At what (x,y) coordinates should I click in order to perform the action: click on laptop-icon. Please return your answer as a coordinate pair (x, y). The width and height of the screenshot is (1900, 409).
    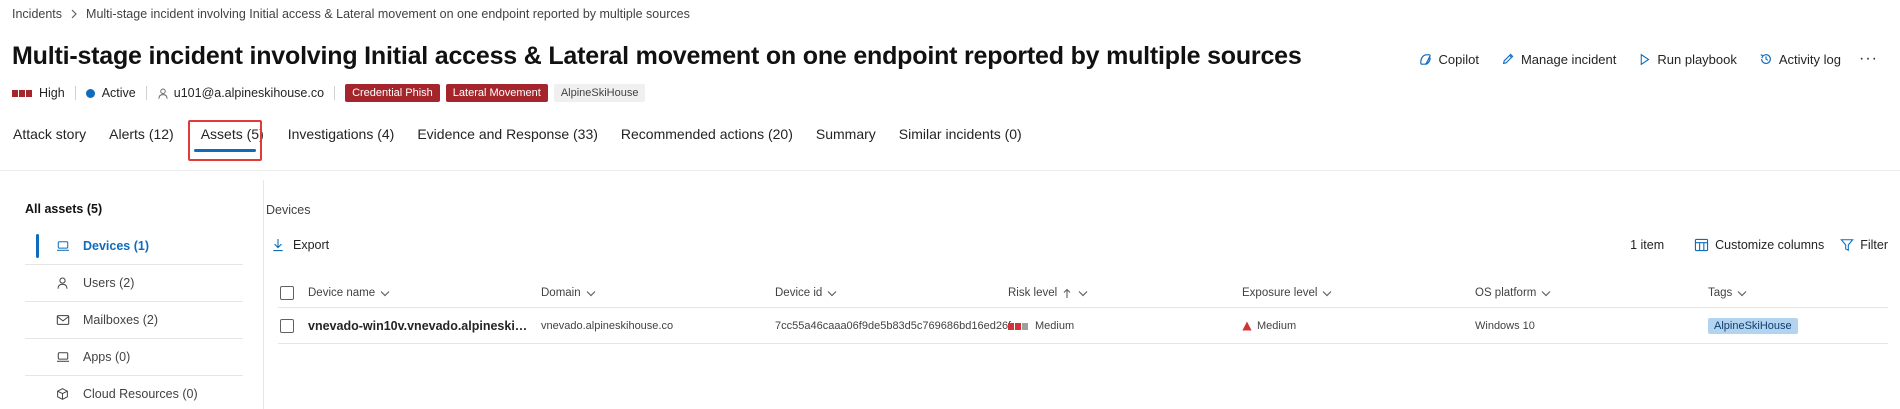
    Looking at the image, I should click on (62, 246).